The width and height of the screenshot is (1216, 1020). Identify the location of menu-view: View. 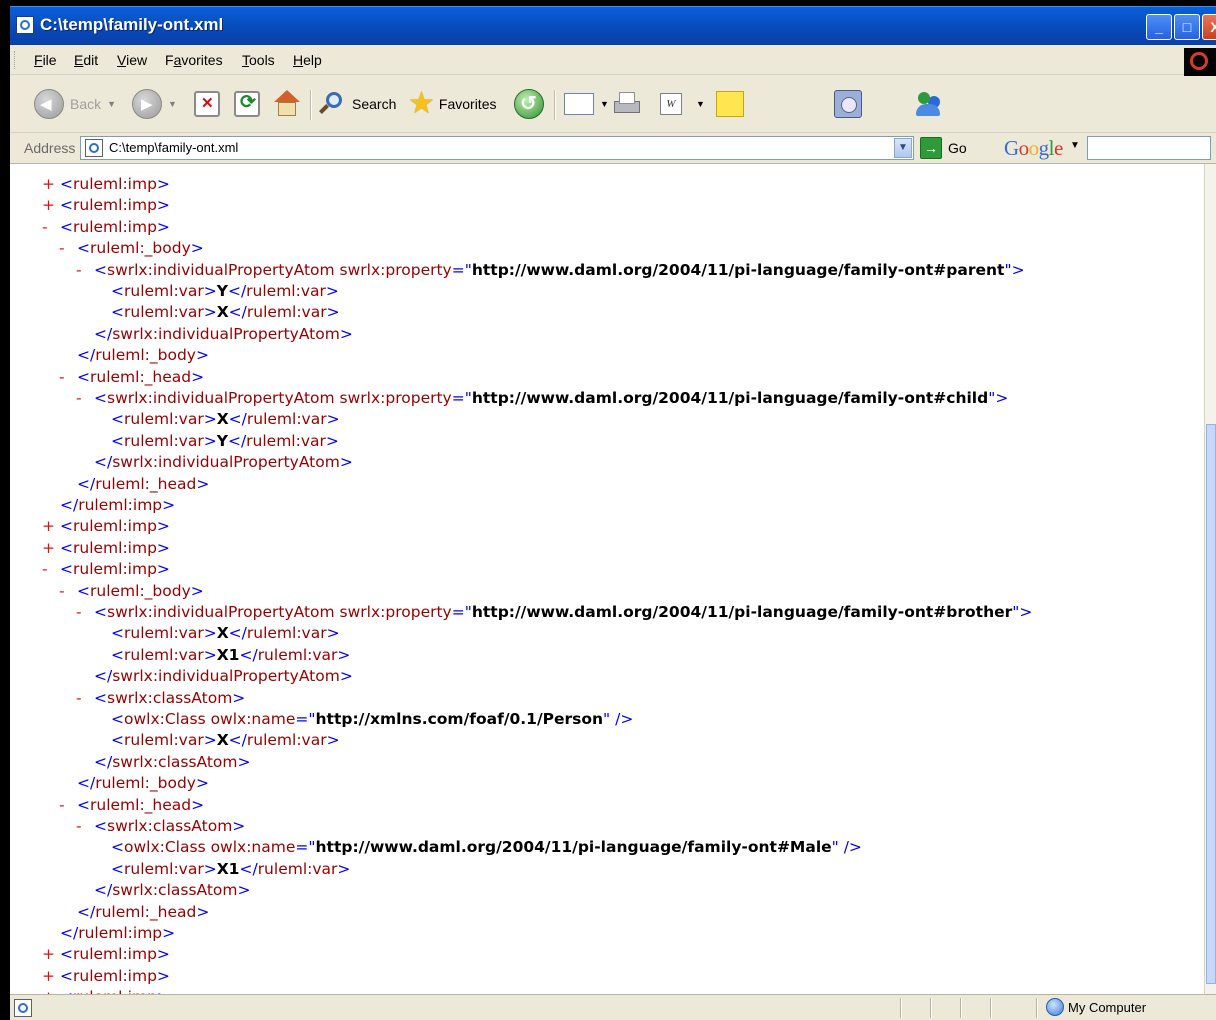
(132, 60).